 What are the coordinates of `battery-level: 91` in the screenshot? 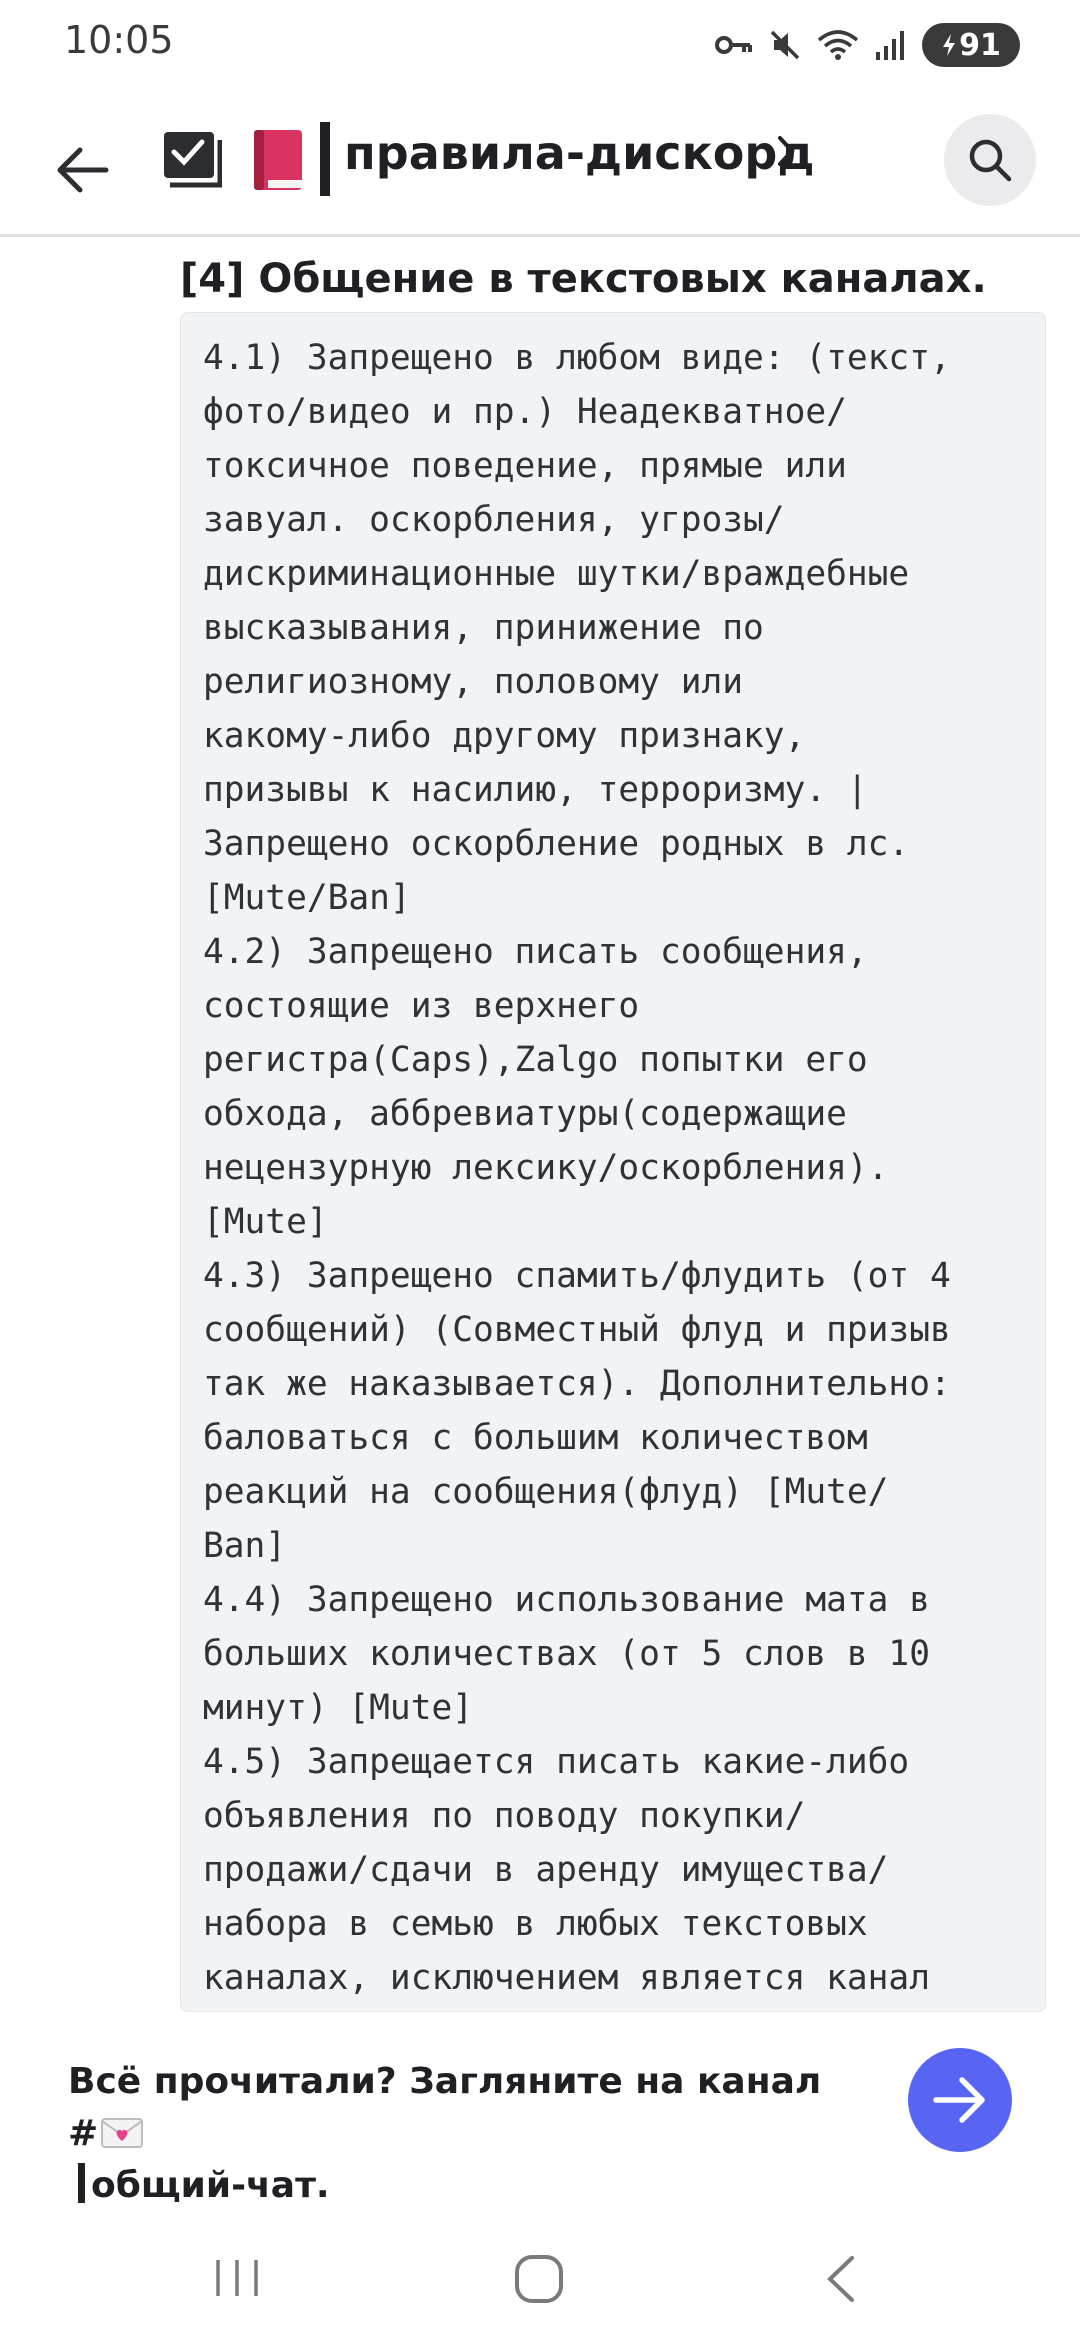 It's located at (980, 45).